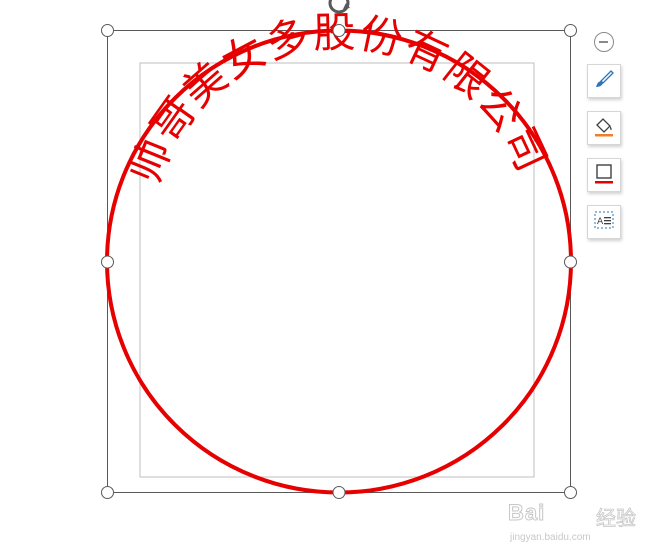  I want to click on shape-fill-button, so click(604, 128).